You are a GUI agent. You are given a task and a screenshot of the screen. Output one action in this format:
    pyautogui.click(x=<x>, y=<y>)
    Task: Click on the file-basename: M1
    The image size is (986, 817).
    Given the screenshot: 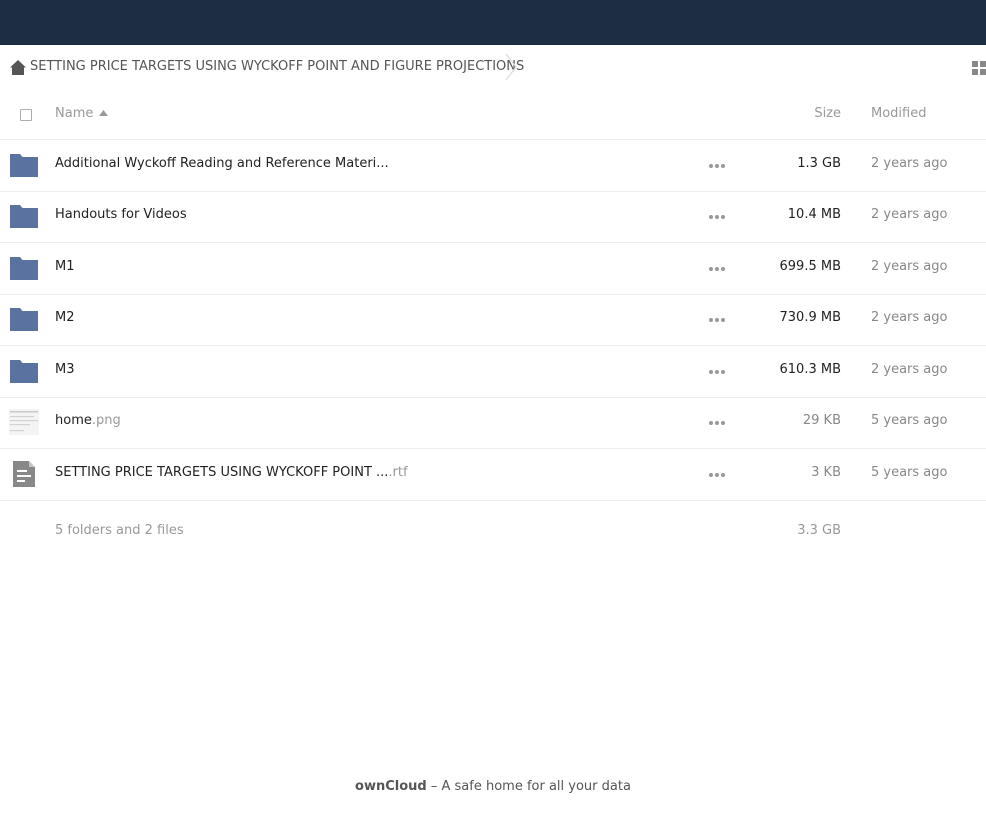 What is the action you would take?
    pyautogui.click(x=65, y=266)
    